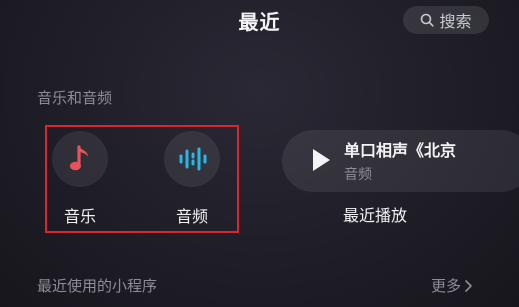 This screenshot has width=519, height=307. What do you see at coordinates (428, 20) in the screenshot?
I see `search-icon` at bounding box center [428, 20].